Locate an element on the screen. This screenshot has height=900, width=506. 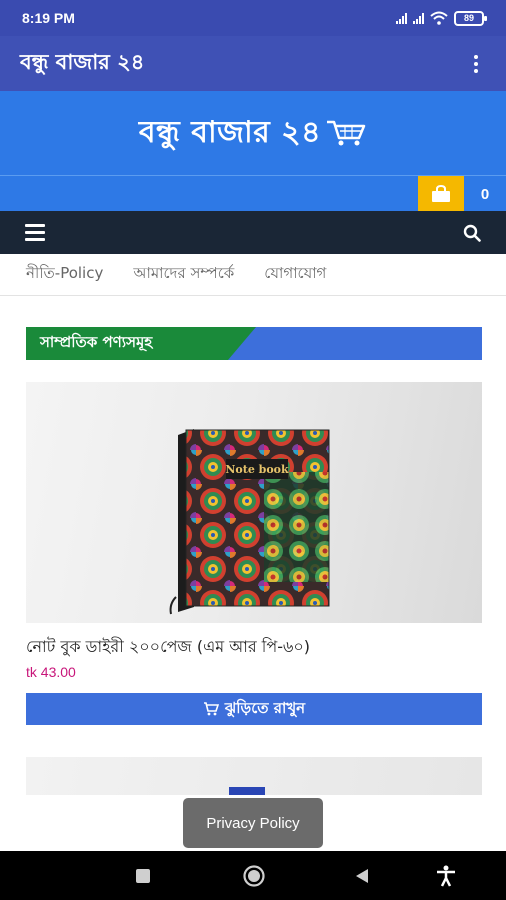
search-icon is located at coordinates (472, 233).